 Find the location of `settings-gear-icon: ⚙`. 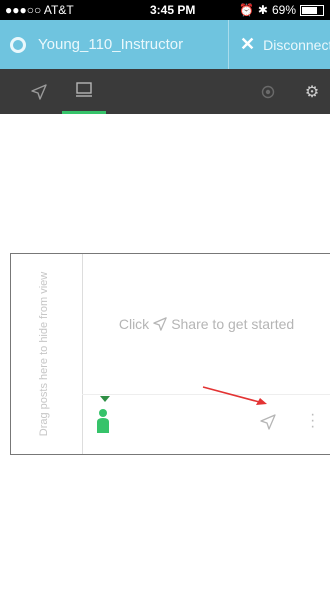

settings-gear-icon: ⚙ is located at coordinates (312, 92).